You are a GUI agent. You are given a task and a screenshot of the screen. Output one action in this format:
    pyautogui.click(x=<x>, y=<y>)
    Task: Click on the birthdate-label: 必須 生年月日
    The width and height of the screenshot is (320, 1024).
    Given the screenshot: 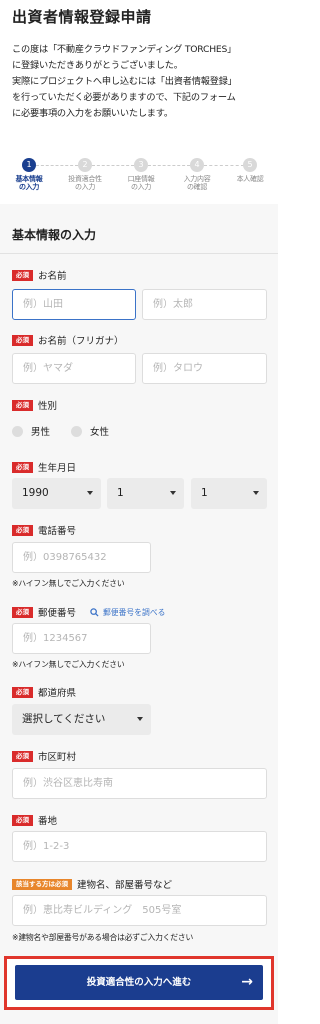 What is the action you would take?
    pyautogui.click(x=44, y=467)
    